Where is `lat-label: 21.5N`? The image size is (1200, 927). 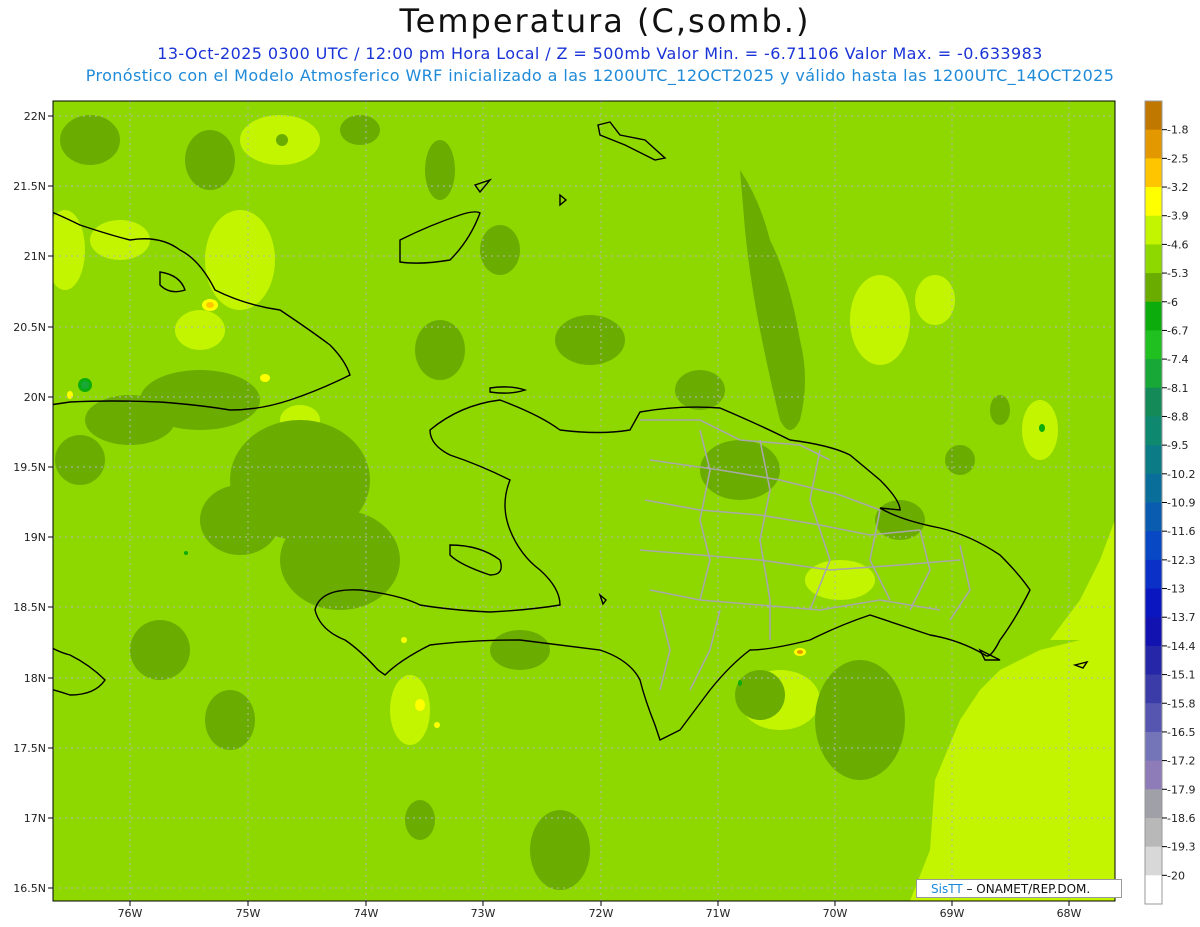
lat-label: 21.5N is located at coordinates (29, 186).